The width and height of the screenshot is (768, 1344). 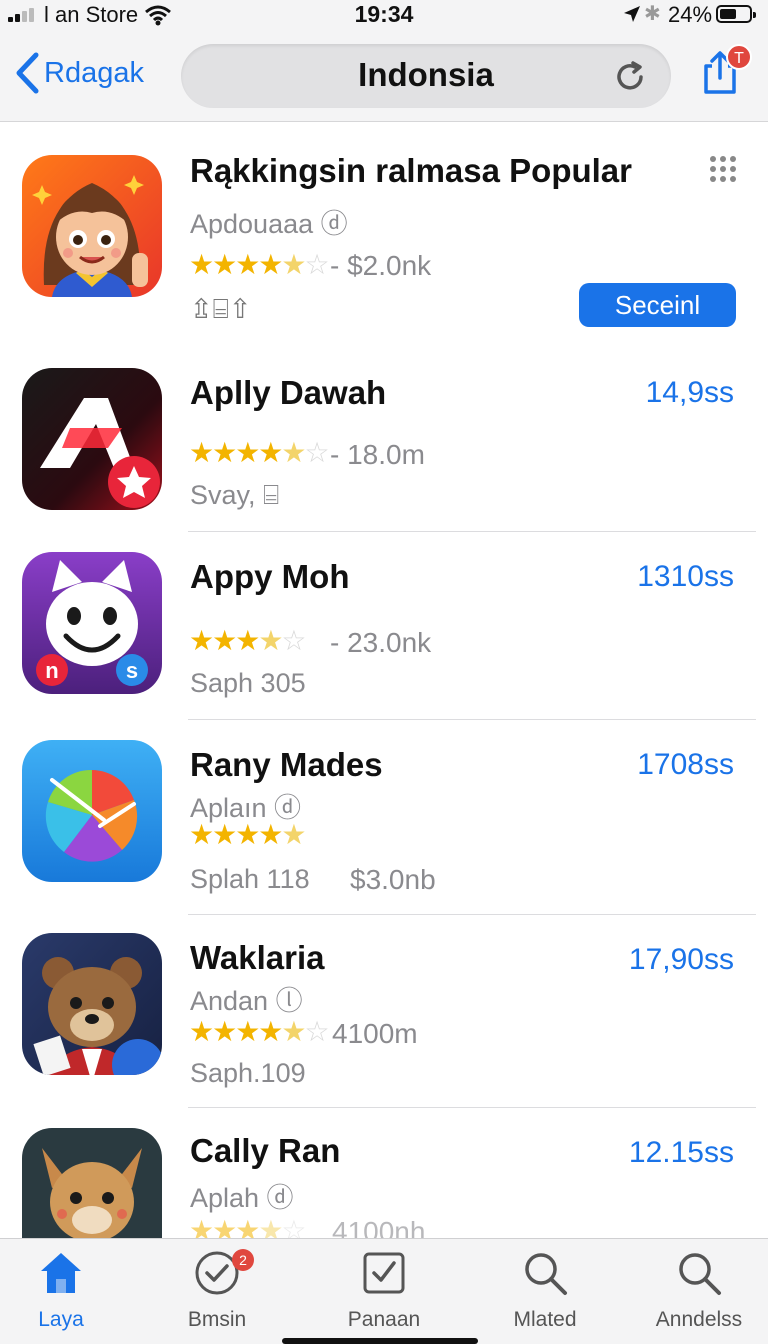 What do you see at coordinates (61, 1273) in the screenshot?
I see `house-icon` at bounding box center [61, 1273].